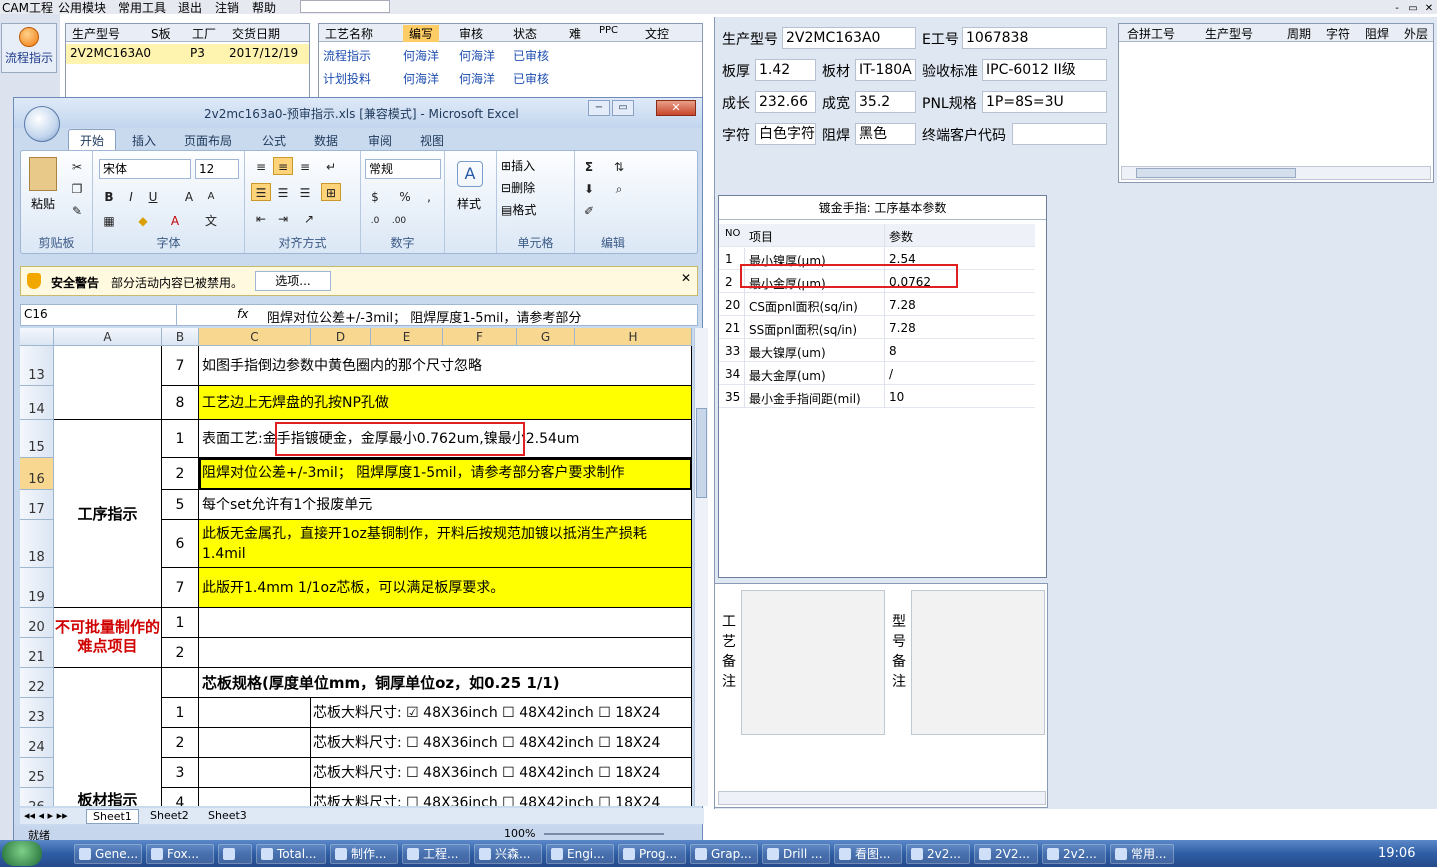 The height and width of the screenshot is (867, 1437). I want to click on core-size-cell: 芯板大料尺寸: ☑ 48X36inch ☐ 48X42inch ☐ 18X24, so click(501, 713).